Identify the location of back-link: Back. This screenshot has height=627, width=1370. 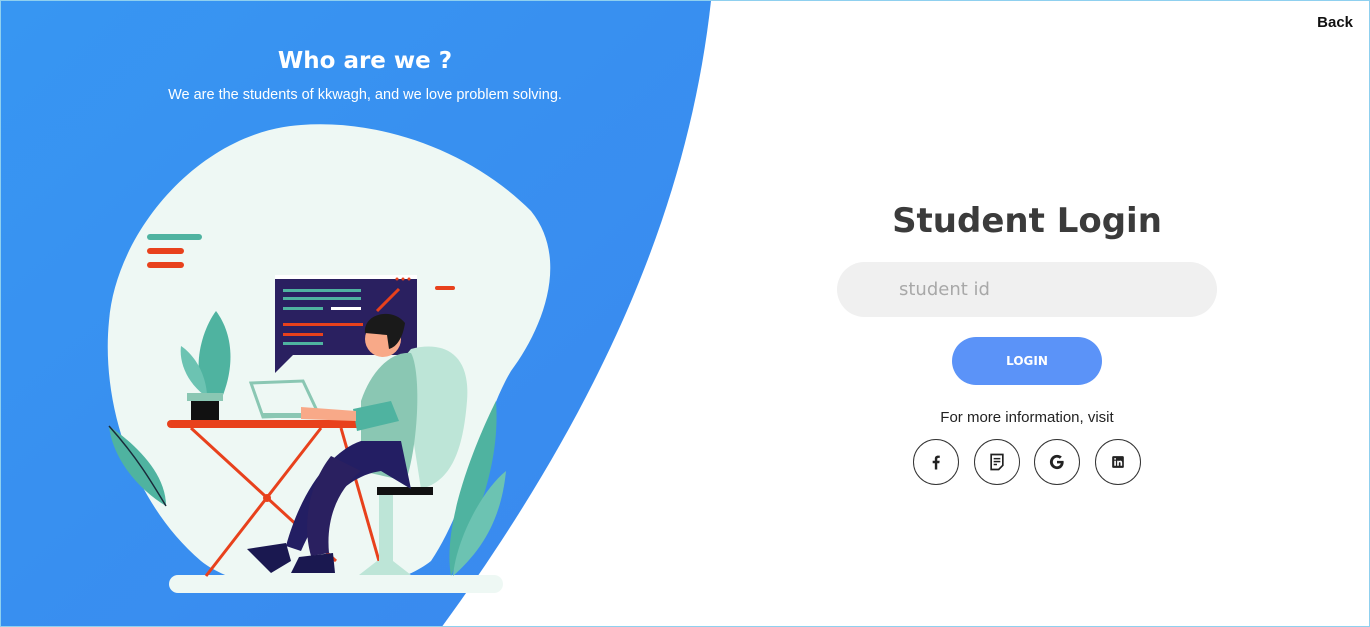
(1335, 22).